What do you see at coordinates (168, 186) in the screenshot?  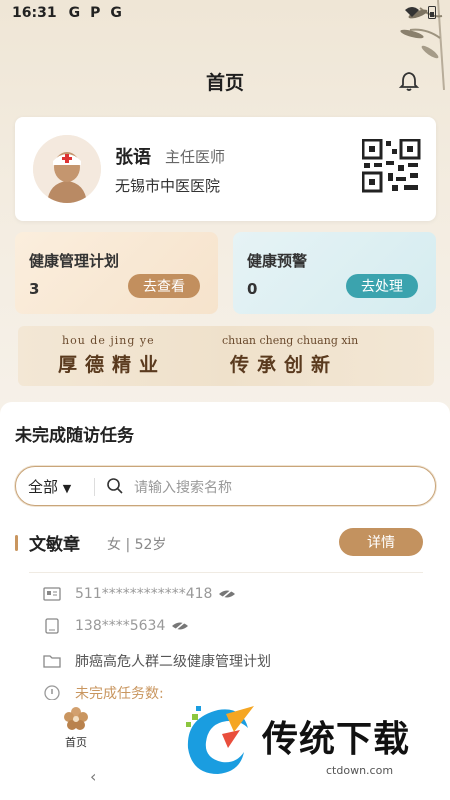 I see `doctor-hospital: 无锡市中医医院` at bounding box center [168, 186].